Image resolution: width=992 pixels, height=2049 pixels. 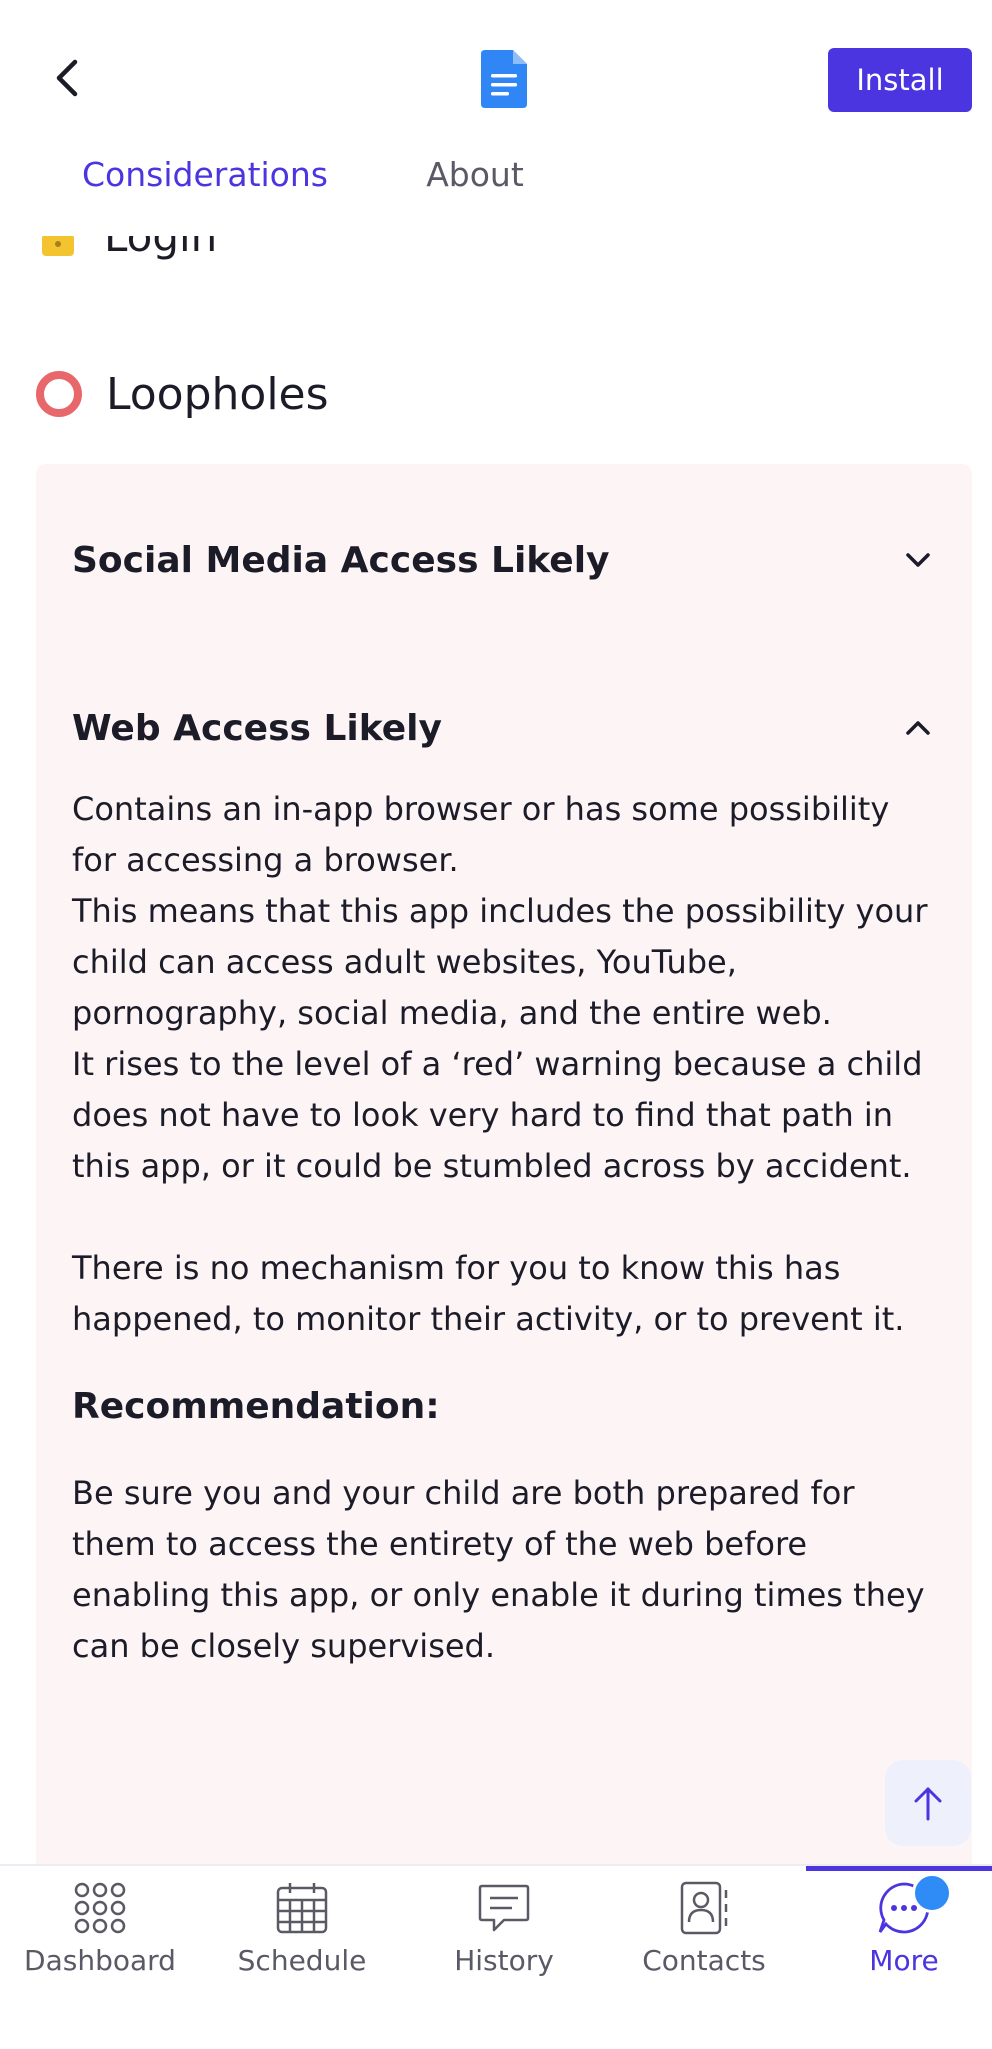 I want to click on nav-dashboard: Dashboard, so click(x=100, y=1940).